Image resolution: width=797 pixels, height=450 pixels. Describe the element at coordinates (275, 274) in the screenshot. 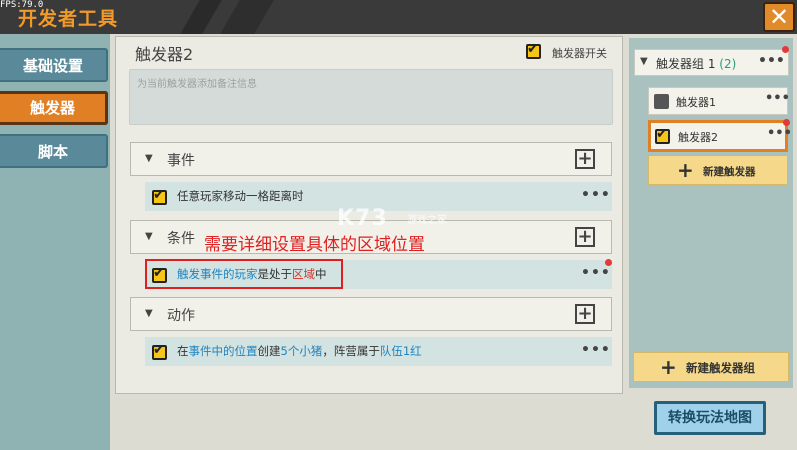

I see `condition-text-segment: 是处于` at that location.